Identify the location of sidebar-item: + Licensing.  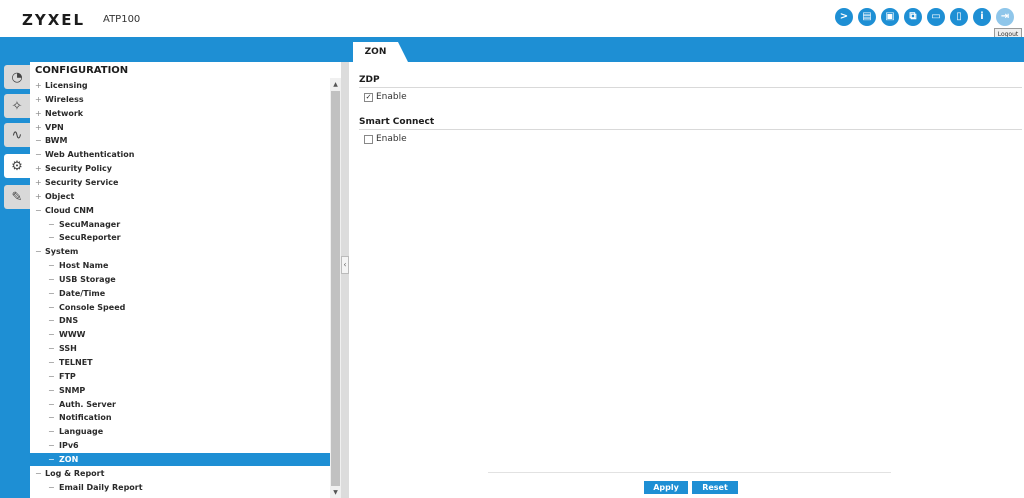
(180, 85).